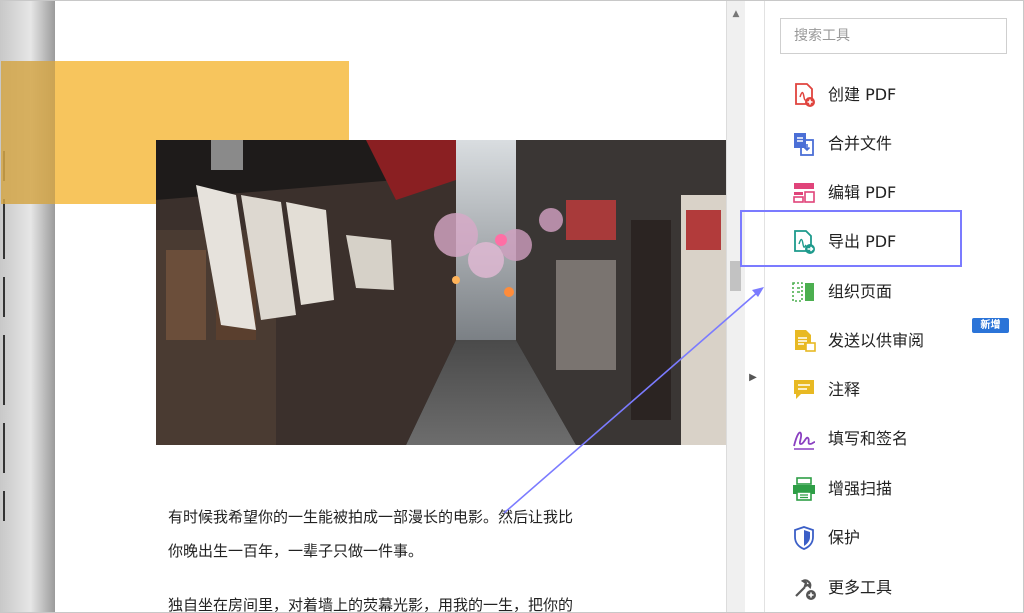 The image size is (1024, 613). What do you see at coordinates (804, 389) in the screenshot?
I see `comment-icon` at bounding box center [804, 389].